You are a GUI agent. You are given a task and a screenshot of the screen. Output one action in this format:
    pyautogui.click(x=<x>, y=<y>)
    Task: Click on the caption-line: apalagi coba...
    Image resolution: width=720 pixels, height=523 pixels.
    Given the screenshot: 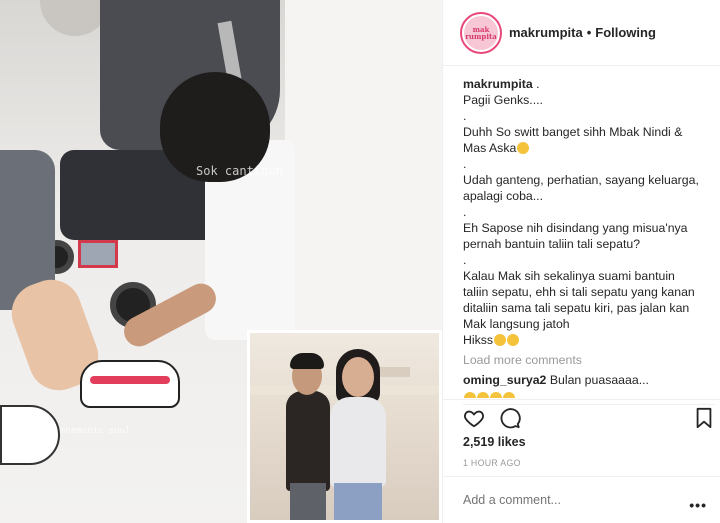 What is the action you would take?
    pyautogui.click(x=503, y=196)
    